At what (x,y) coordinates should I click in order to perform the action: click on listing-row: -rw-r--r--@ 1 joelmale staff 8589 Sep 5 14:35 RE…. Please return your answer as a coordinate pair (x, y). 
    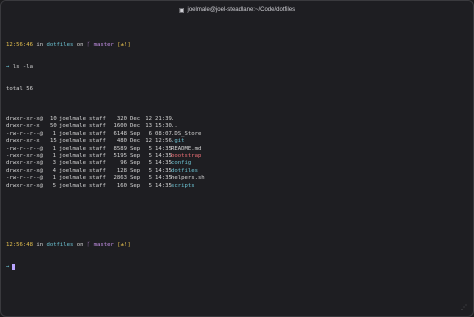
    Looking at the image, I should click on (237, 149).